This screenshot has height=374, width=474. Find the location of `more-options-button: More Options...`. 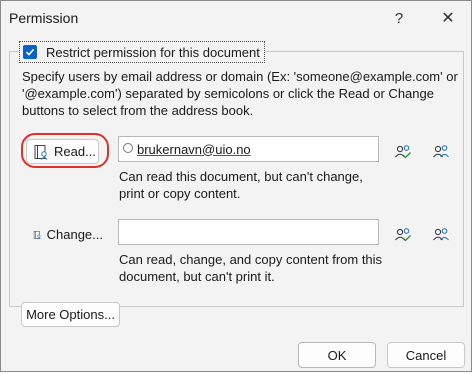

more-options-button: More Options... is located at coordinates (70, 314).